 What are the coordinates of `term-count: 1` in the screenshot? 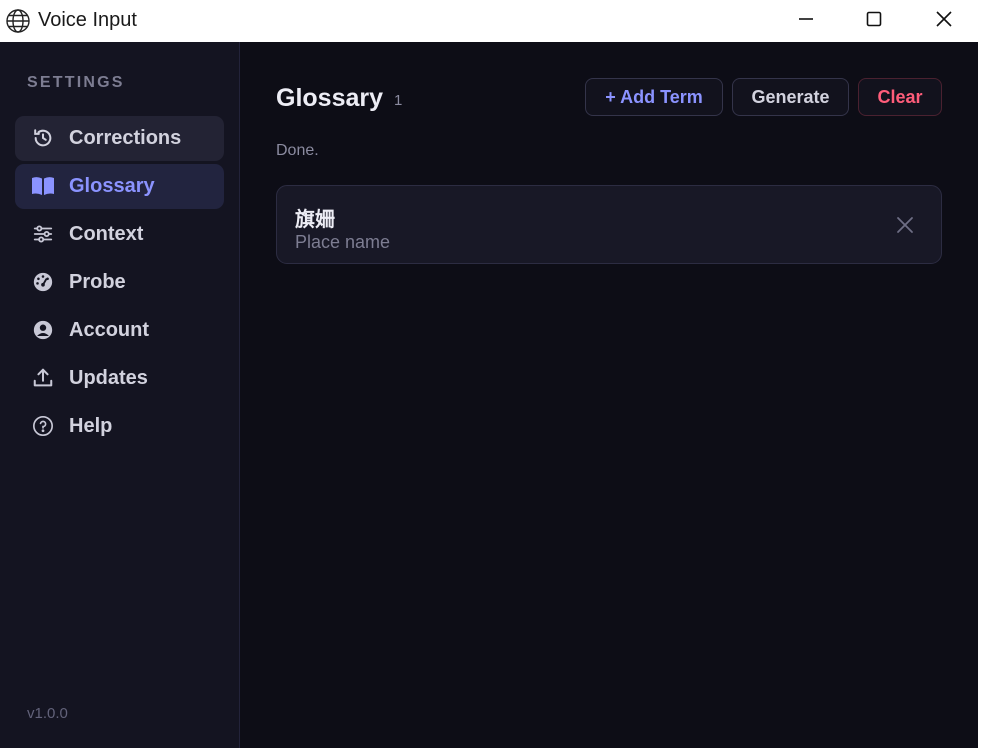 It's located at (398, 100).